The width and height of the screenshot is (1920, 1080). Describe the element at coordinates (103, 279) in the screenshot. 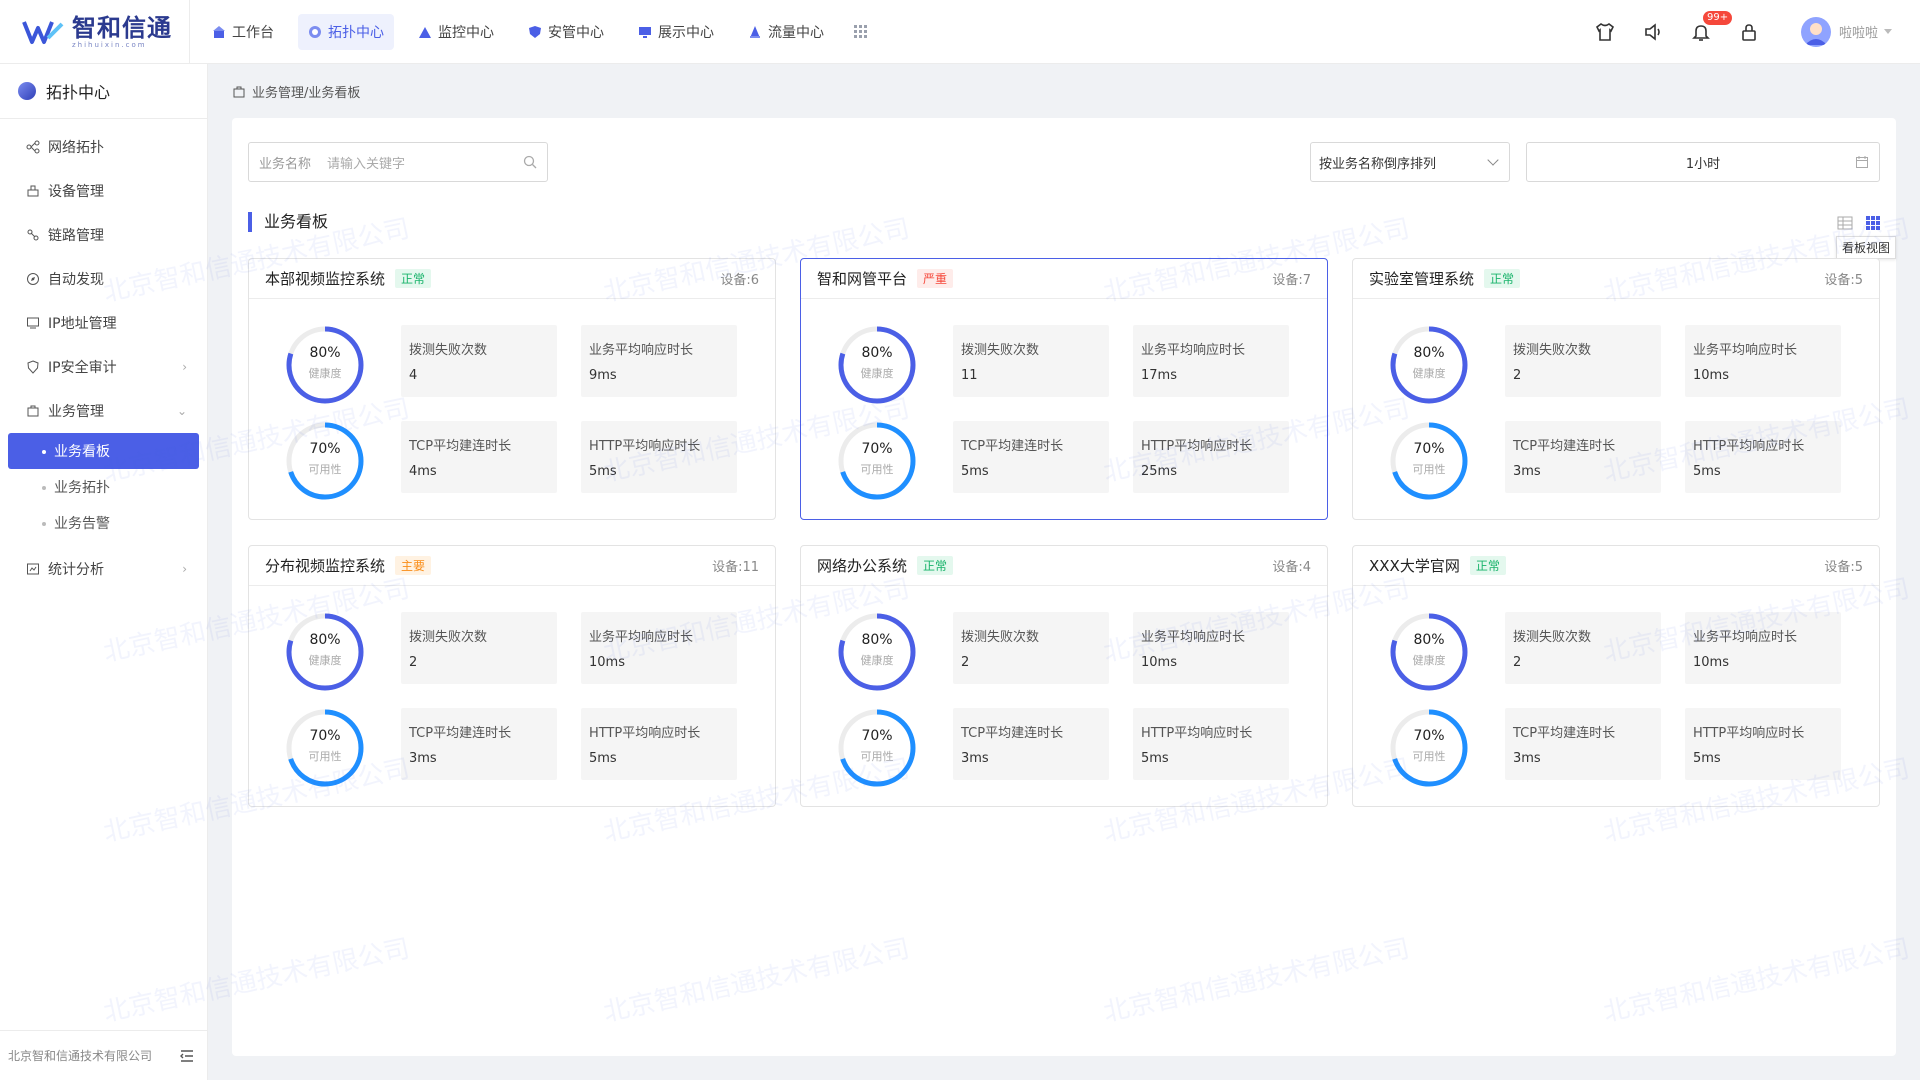

I see `sidebar-item-auto-discover: 自动发现` at that location.